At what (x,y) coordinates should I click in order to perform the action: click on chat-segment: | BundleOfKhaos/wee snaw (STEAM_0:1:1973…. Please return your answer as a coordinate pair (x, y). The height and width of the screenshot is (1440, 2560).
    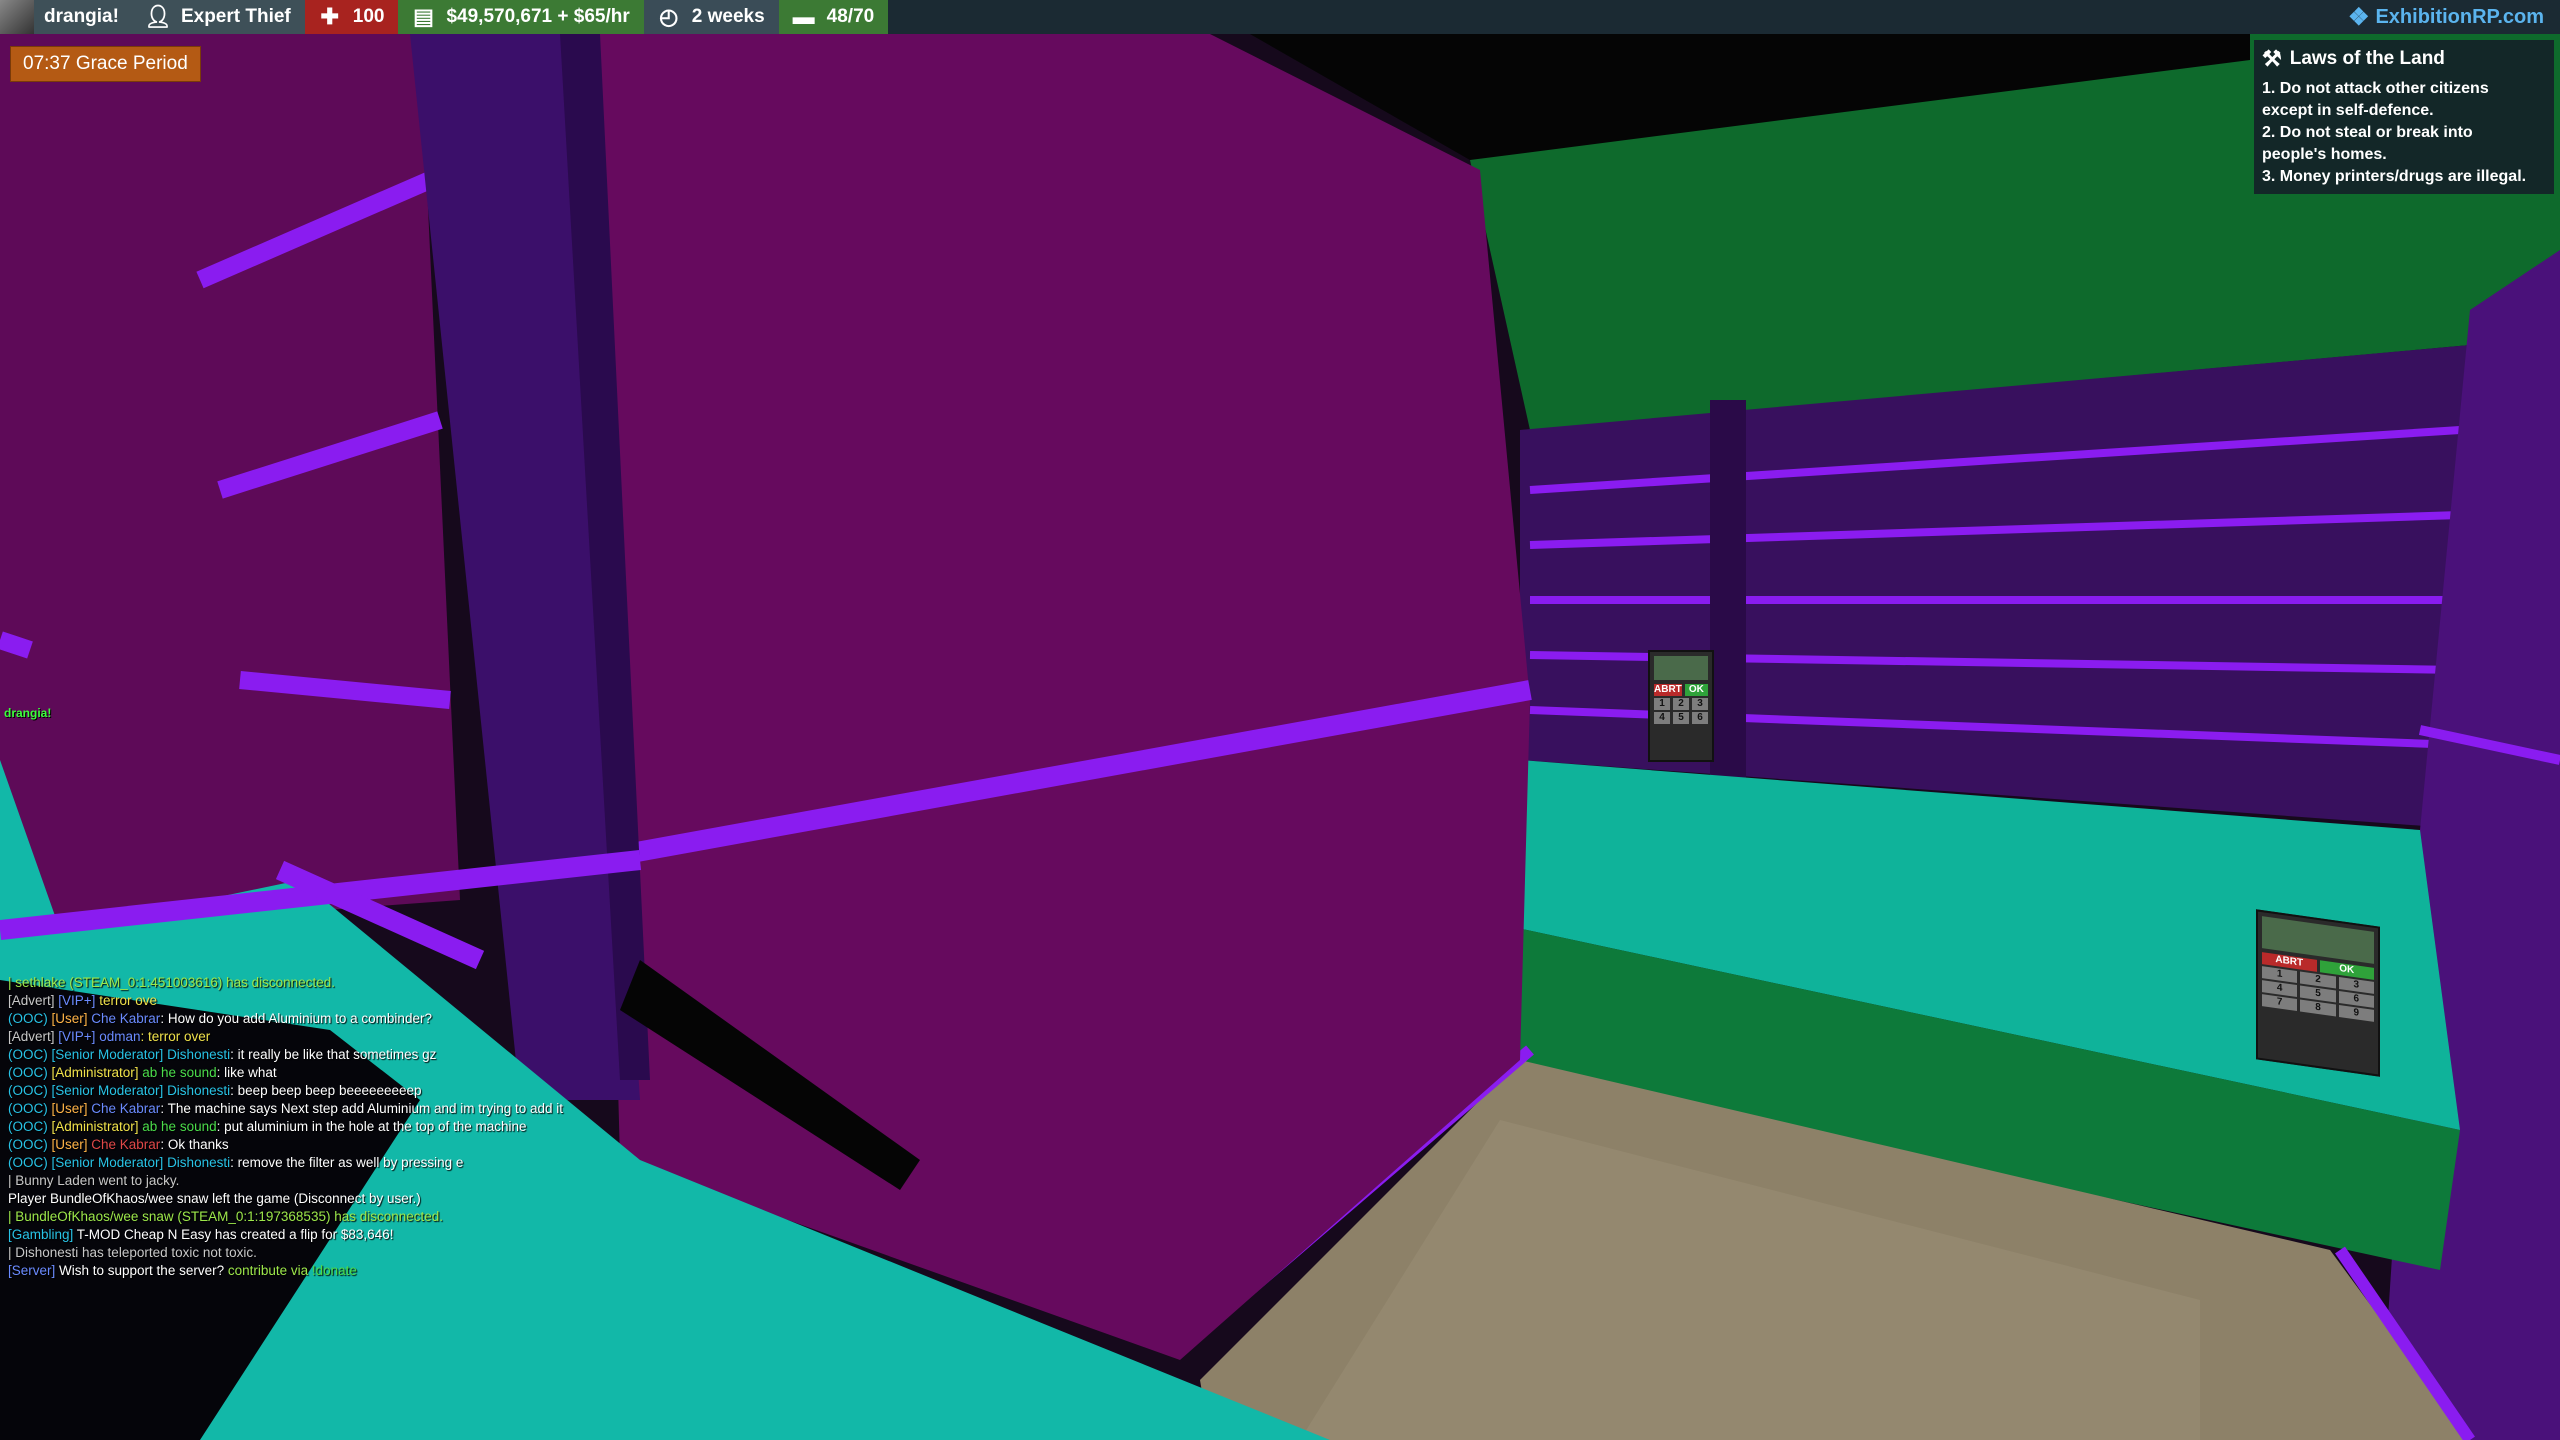
    Looking at the image, I should click on (226, 1216).